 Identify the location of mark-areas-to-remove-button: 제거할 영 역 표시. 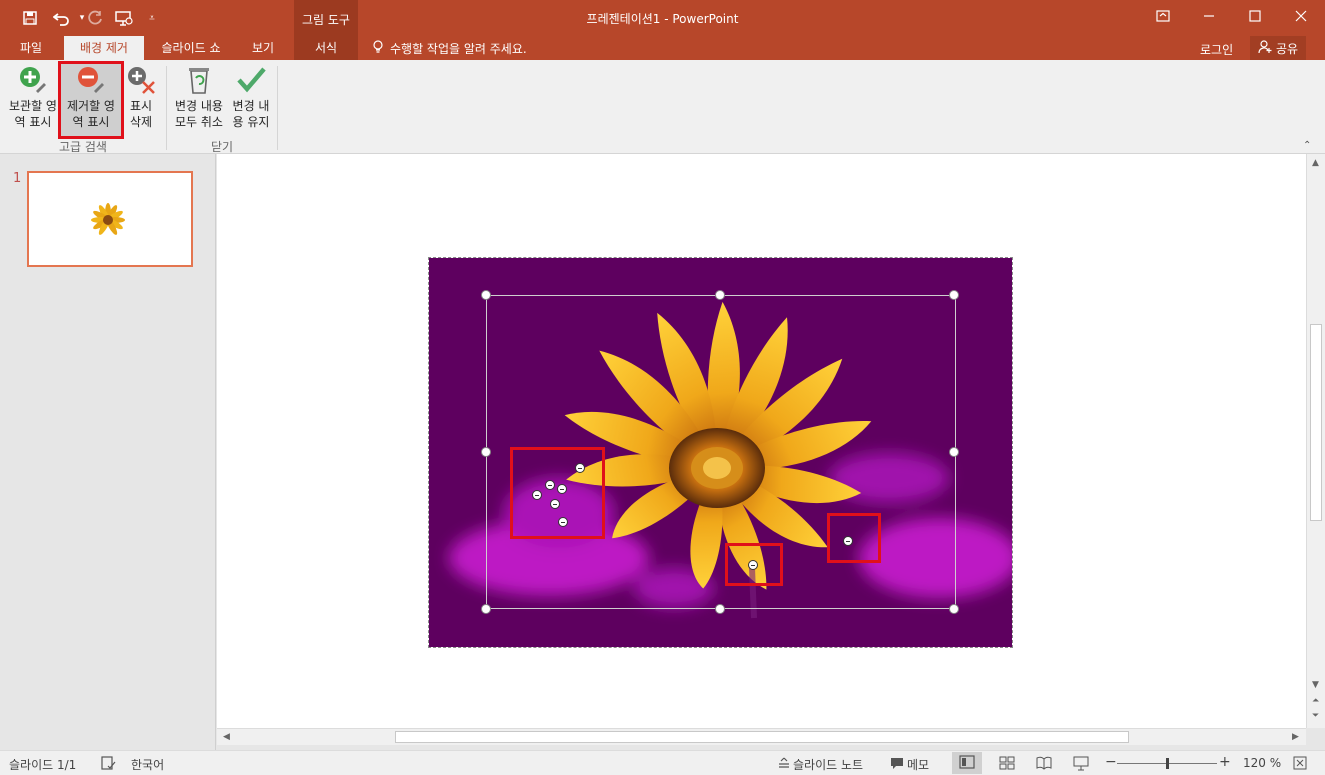
(91, 100).